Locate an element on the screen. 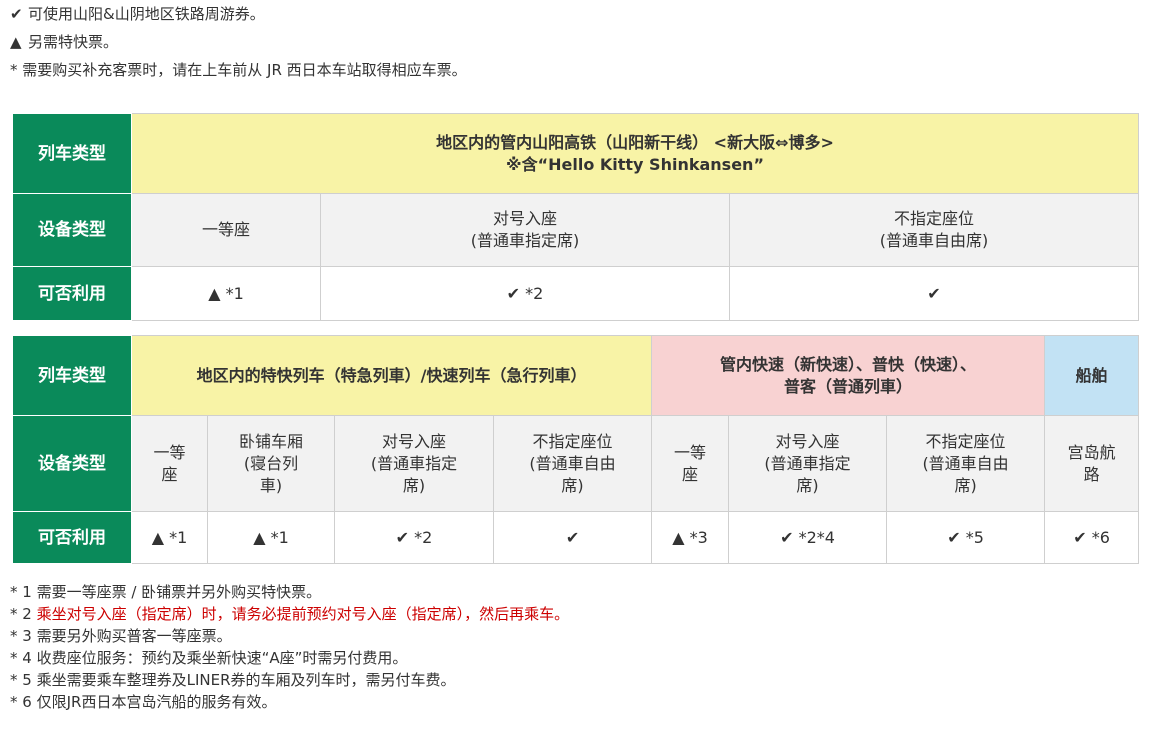  equipment-label: 不指定座位 is located at coordinates (934, 218).